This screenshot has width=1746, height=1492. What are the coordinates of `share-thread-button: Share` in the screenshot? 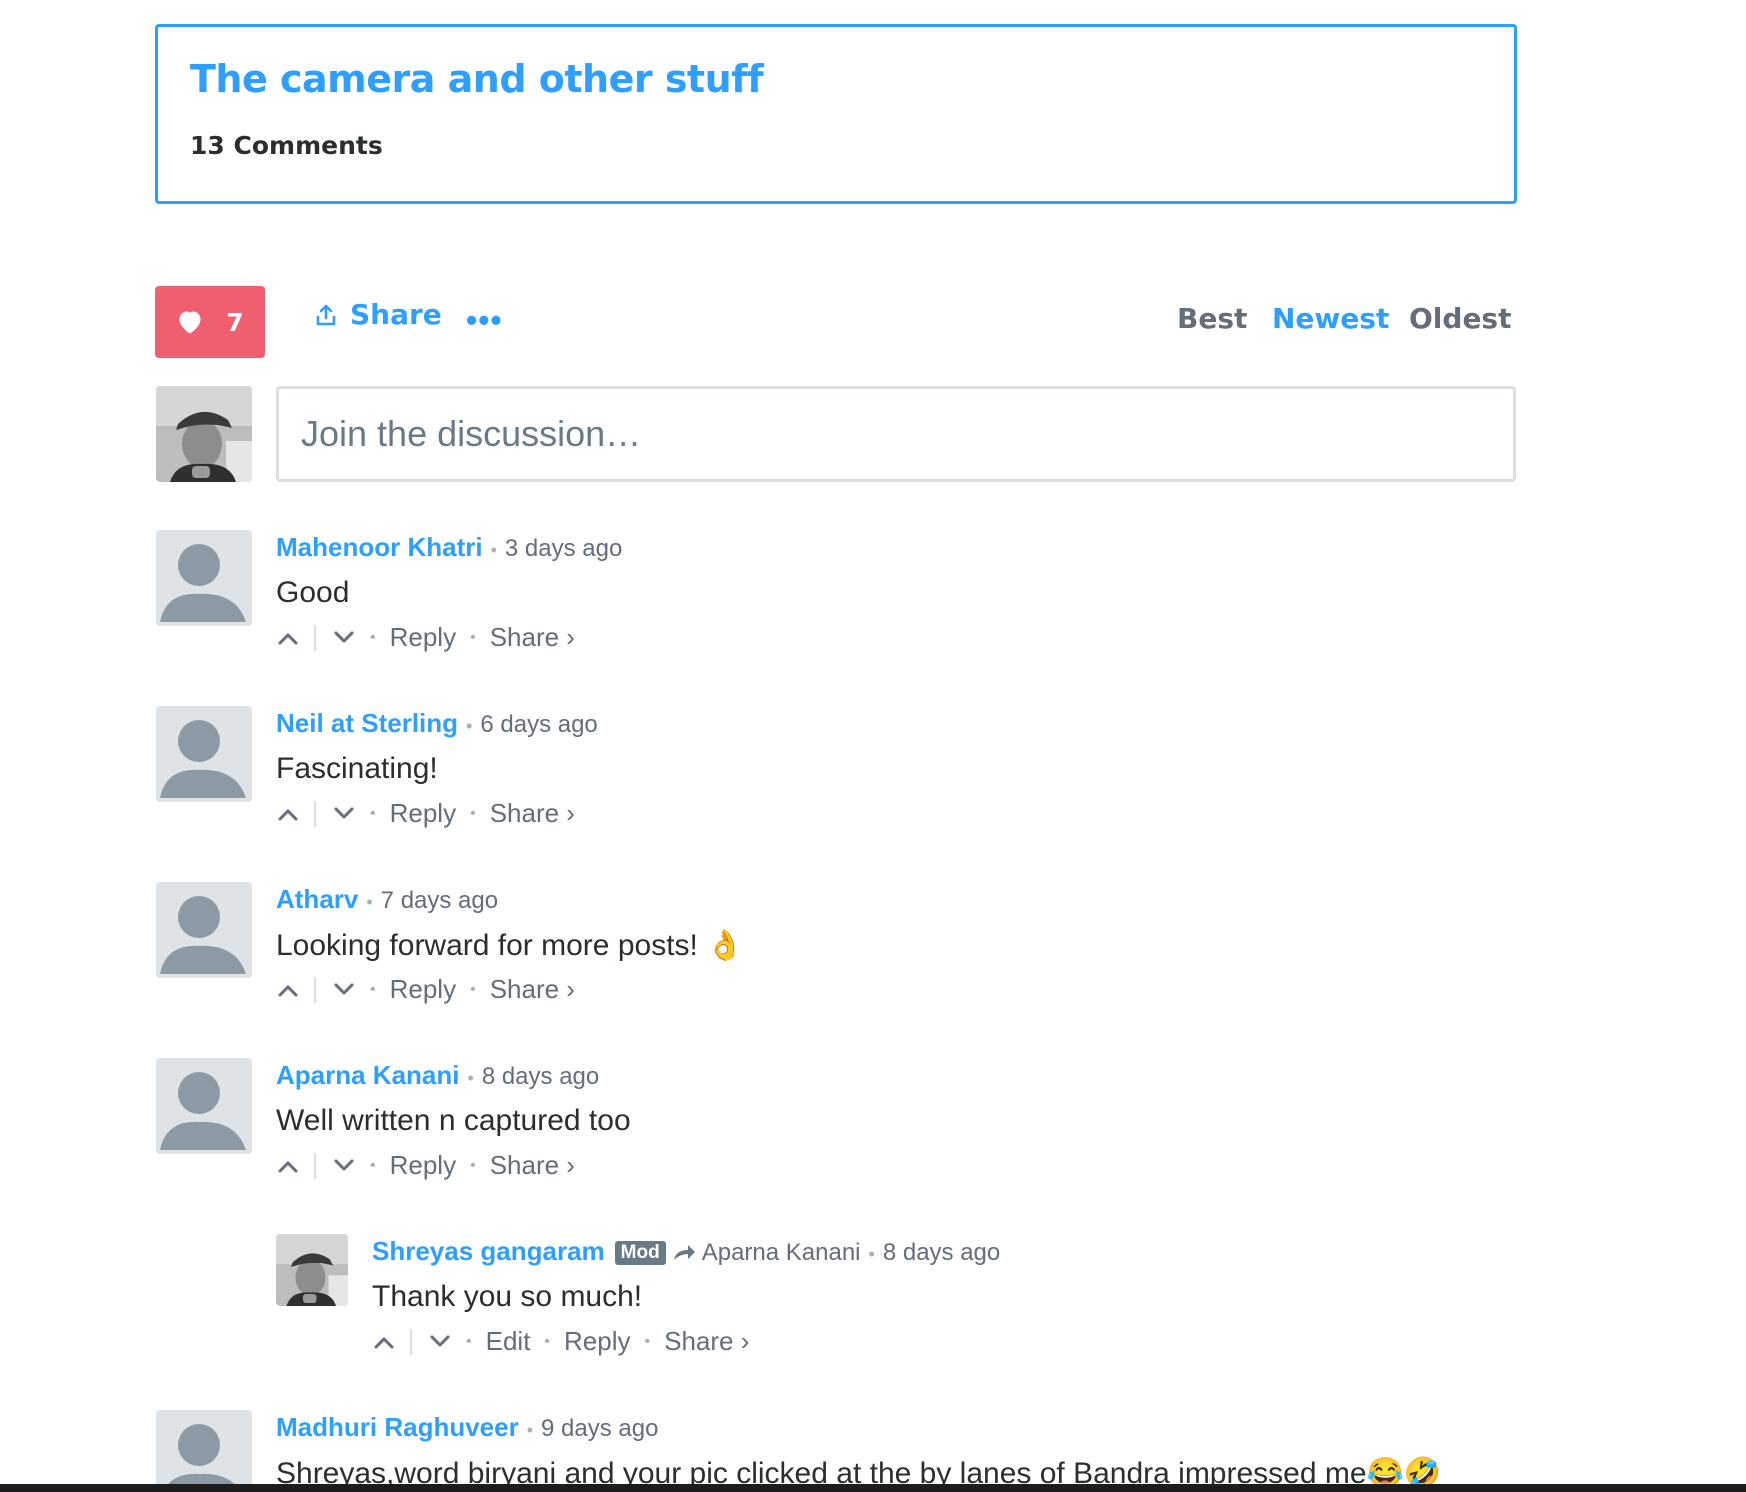 It's located at (378, 314).